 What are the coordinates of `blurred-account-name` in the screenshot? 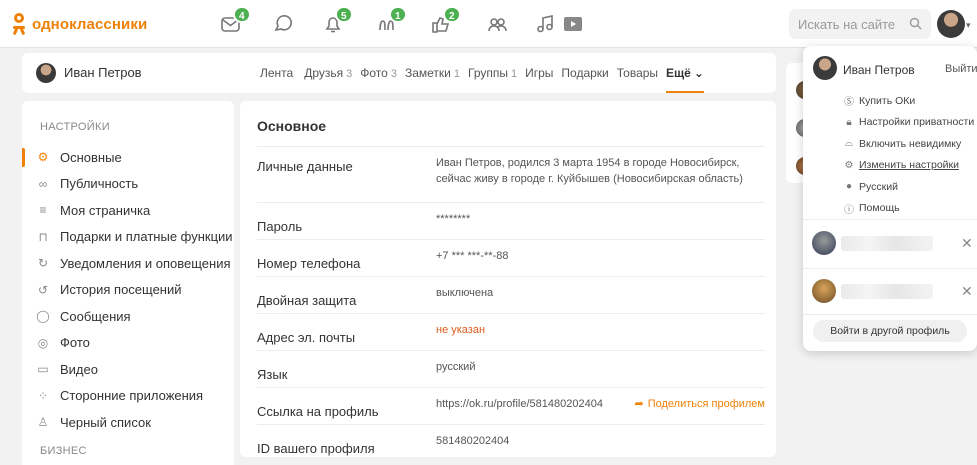 It's located at (887, 243).